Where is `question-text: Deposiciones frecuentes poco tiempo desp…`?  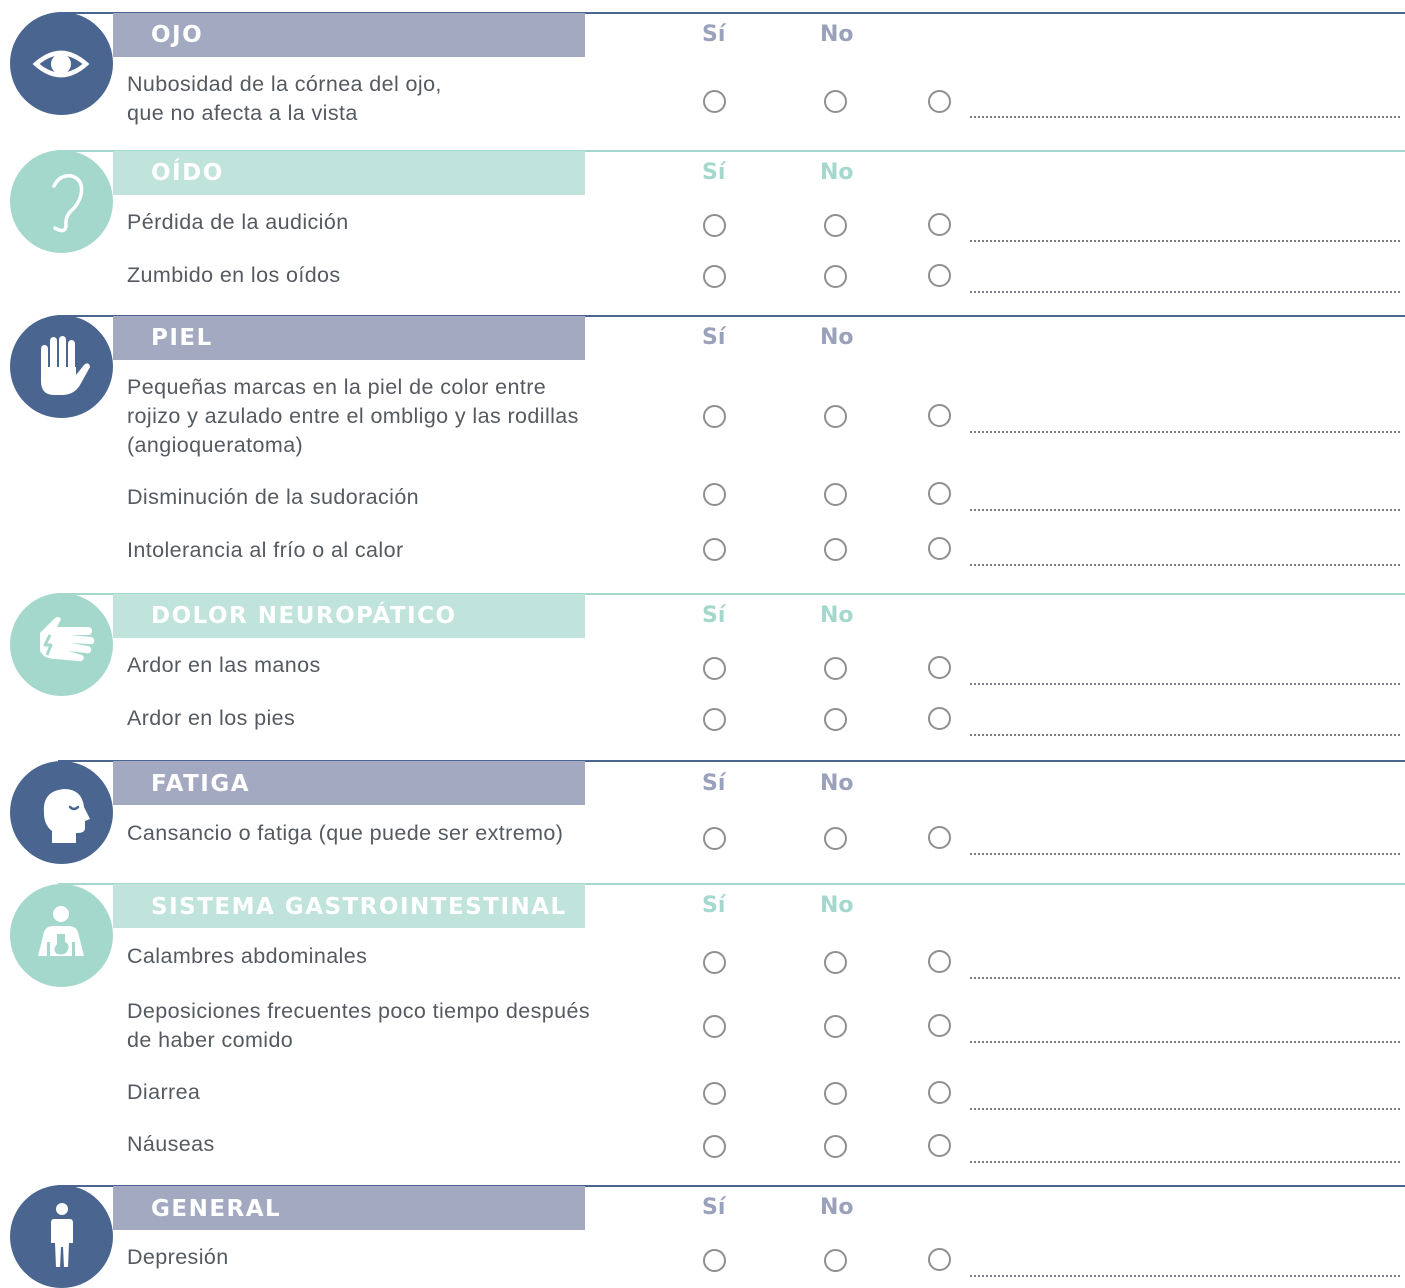 question-text: Deposiciones frecuentes poco tiempo desp… is located at coordinates (358, 1025).